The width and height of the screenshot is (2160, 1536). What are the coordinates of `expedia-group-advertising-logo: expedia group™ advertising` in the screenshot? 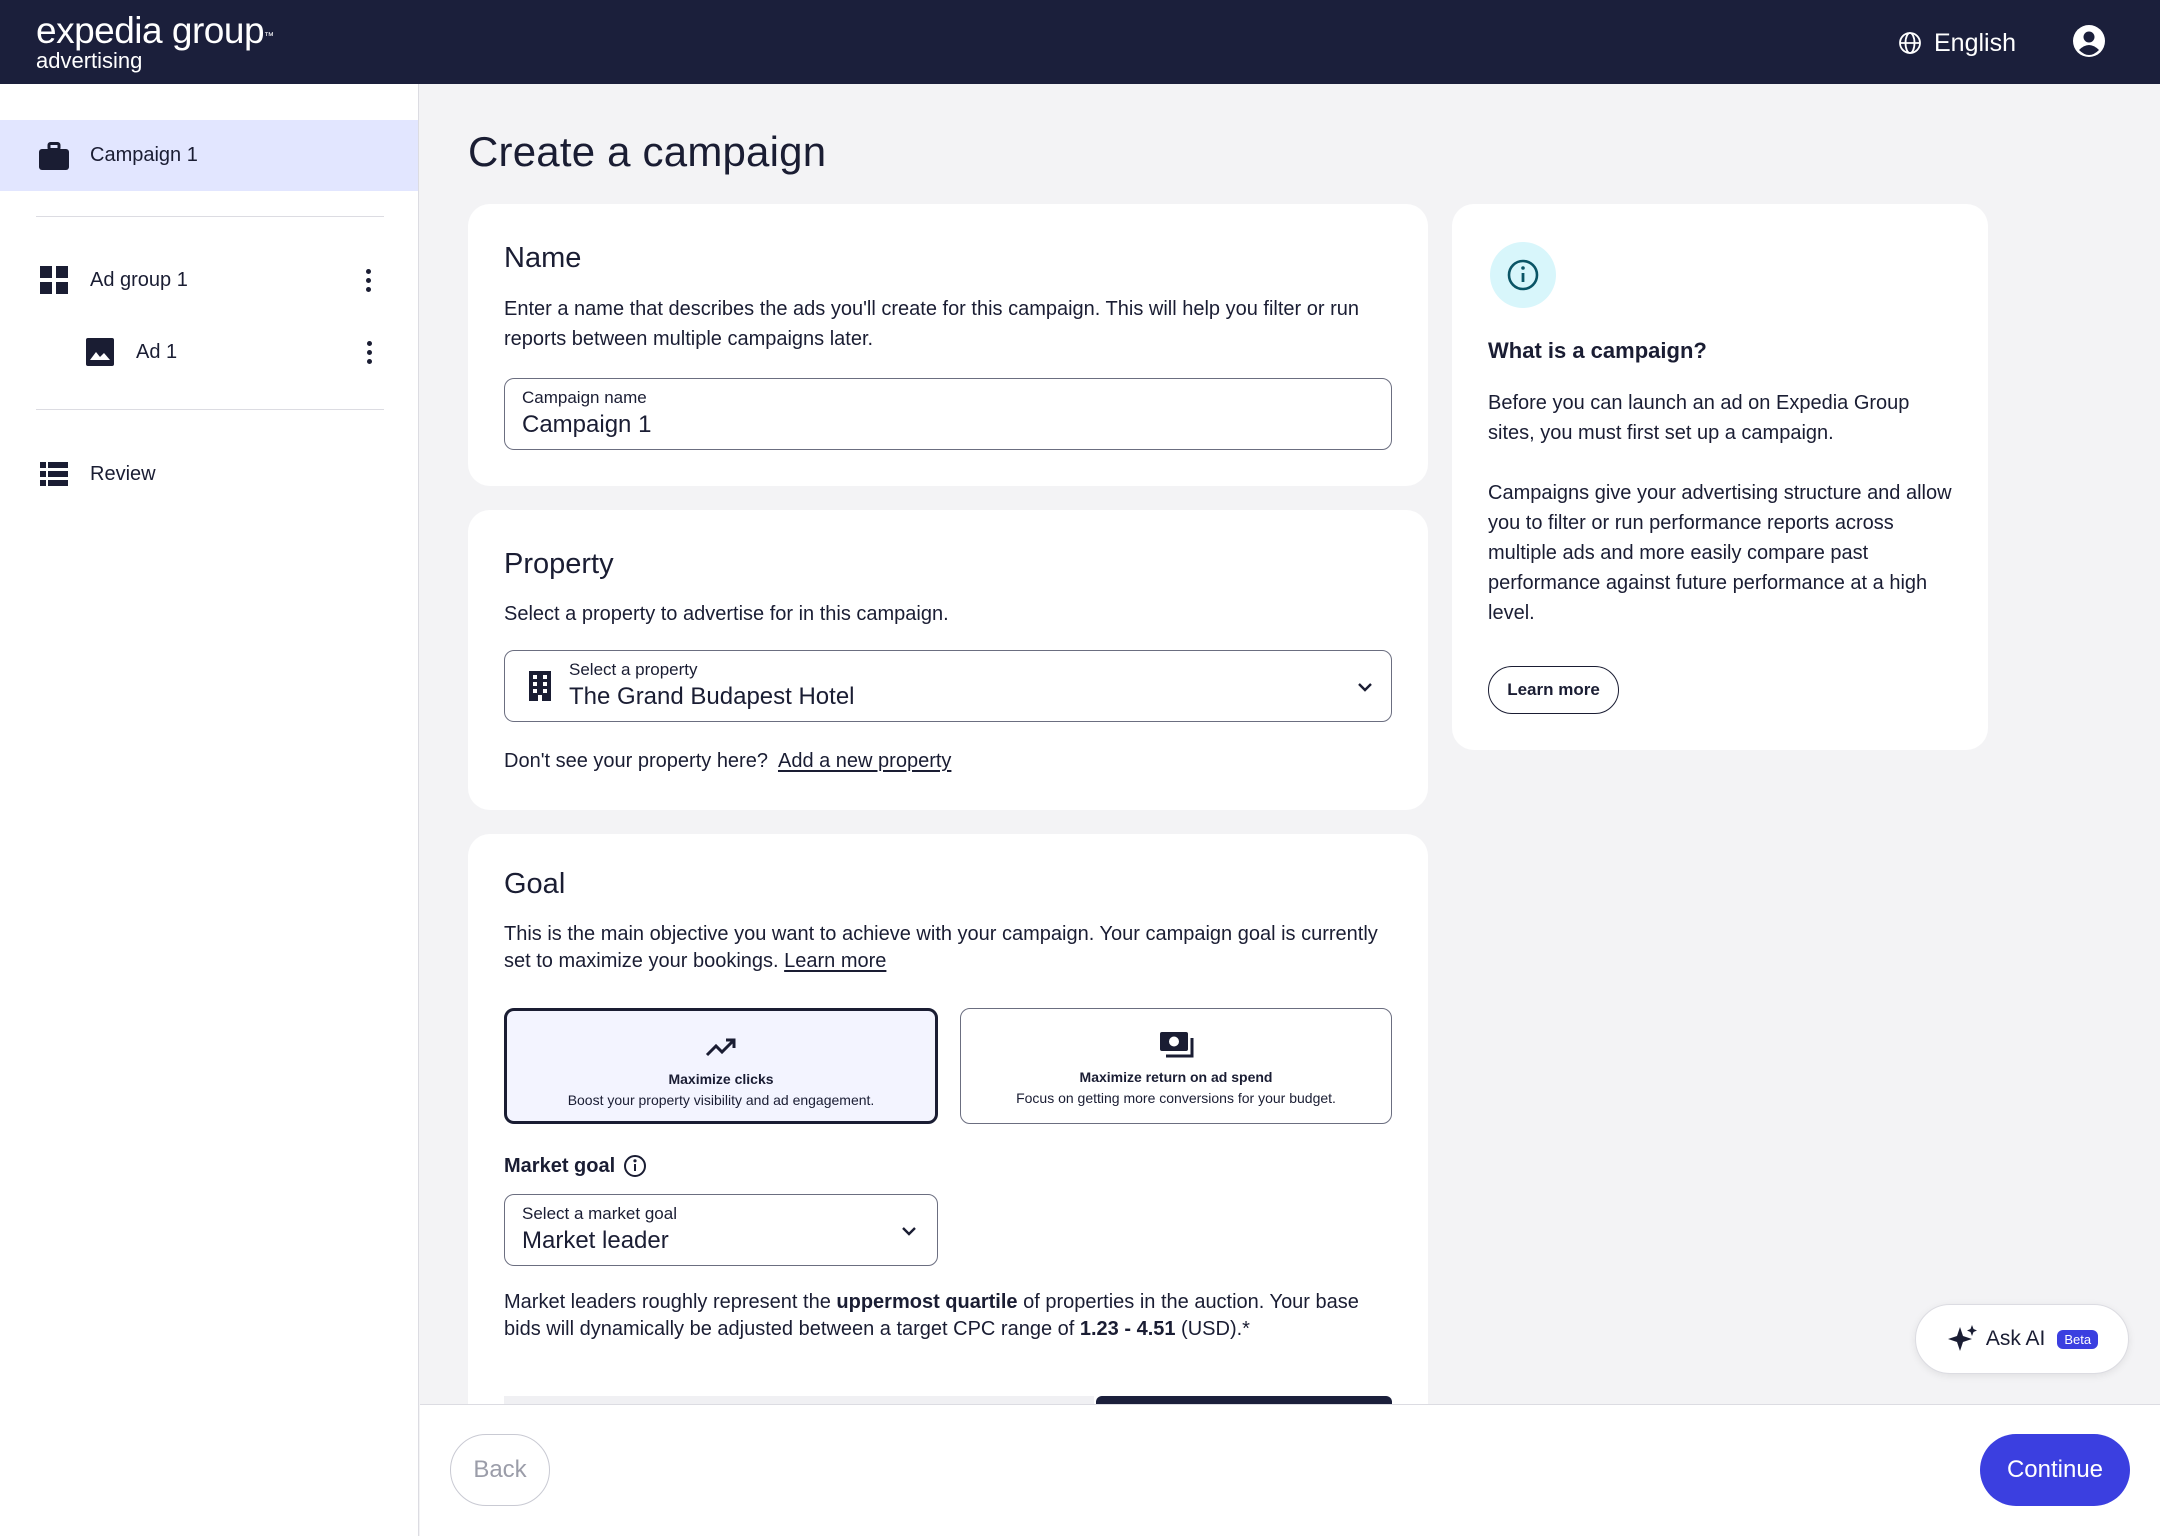 It's located at (155, 41).